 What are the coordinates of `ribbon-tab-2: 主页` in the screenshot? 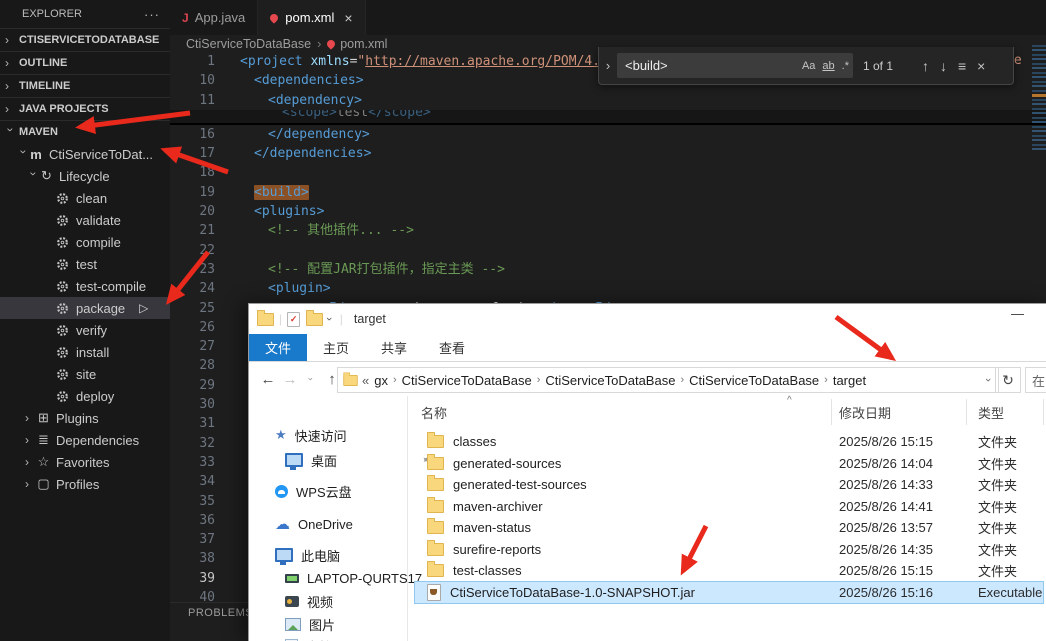 It's located at (336, 347).